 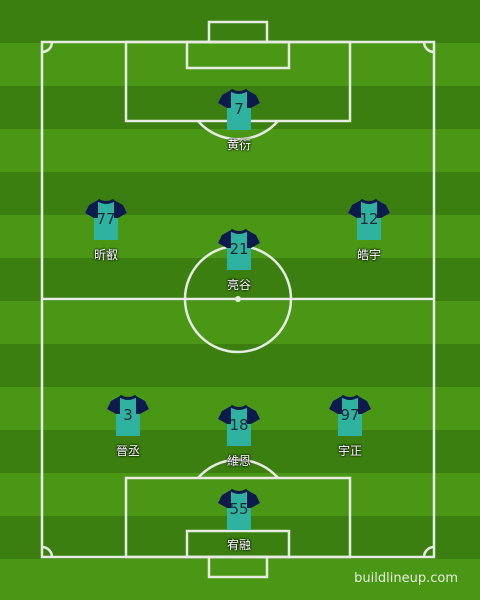 I want to click on player-name: 宥融, so click(x=238, y=545).